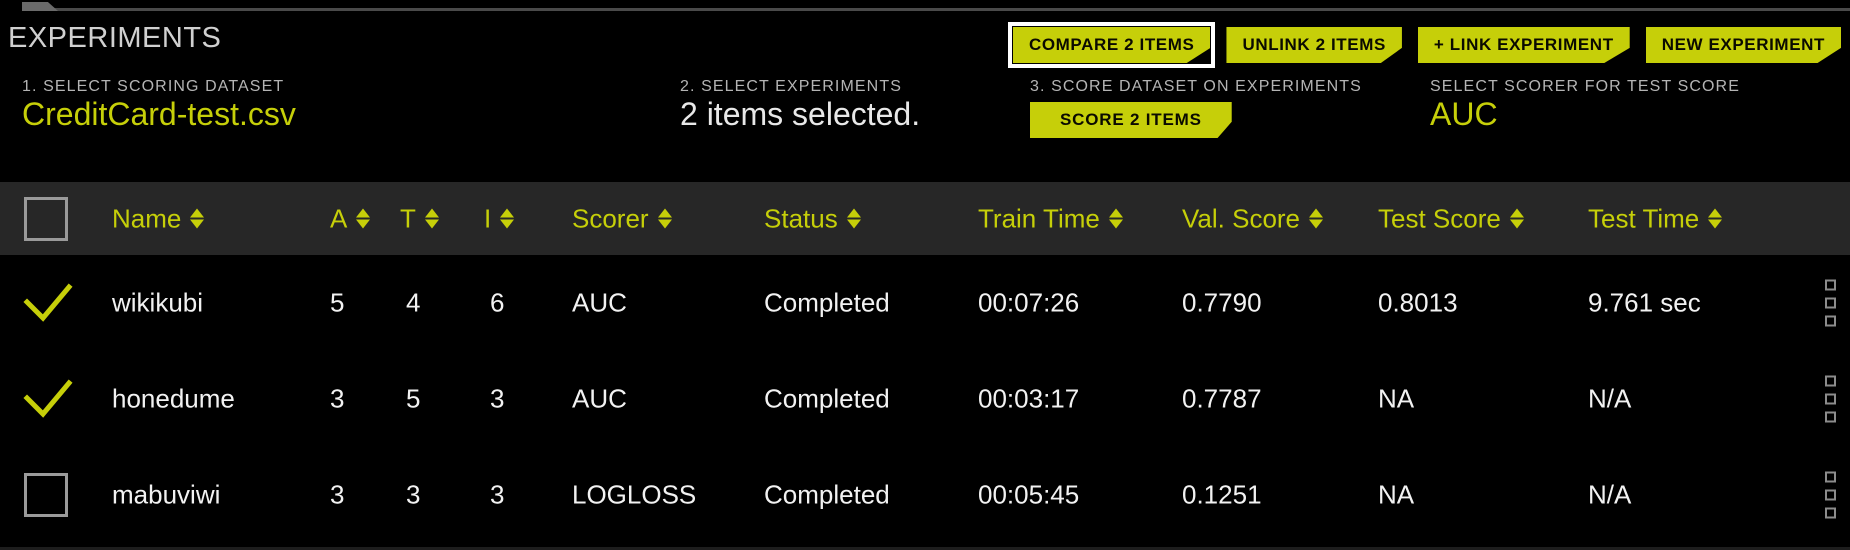  Describe the element at coordinates (158, 302) in the screenshot. I see `cell-name: wikikubi` at that location.